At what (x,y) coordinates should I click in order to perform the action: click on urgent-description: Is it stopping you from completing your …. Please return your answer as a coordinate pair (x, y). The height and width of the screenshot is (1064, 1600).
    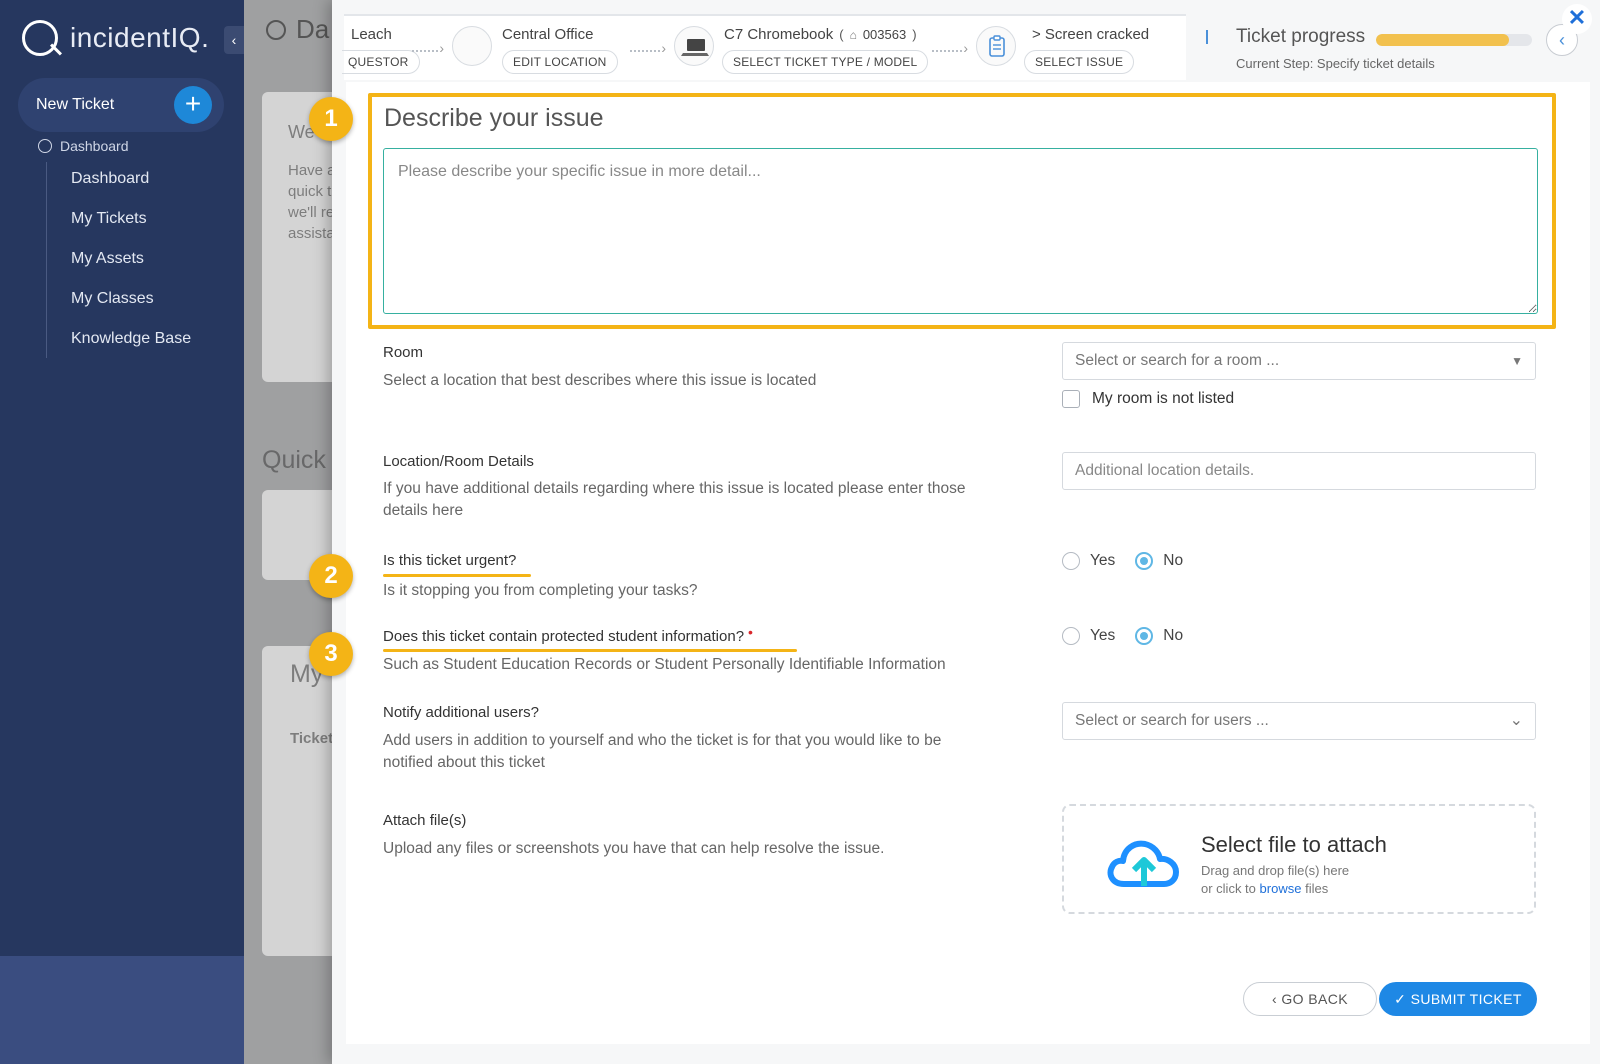
    Looking at the image, I should click on (540, 590).